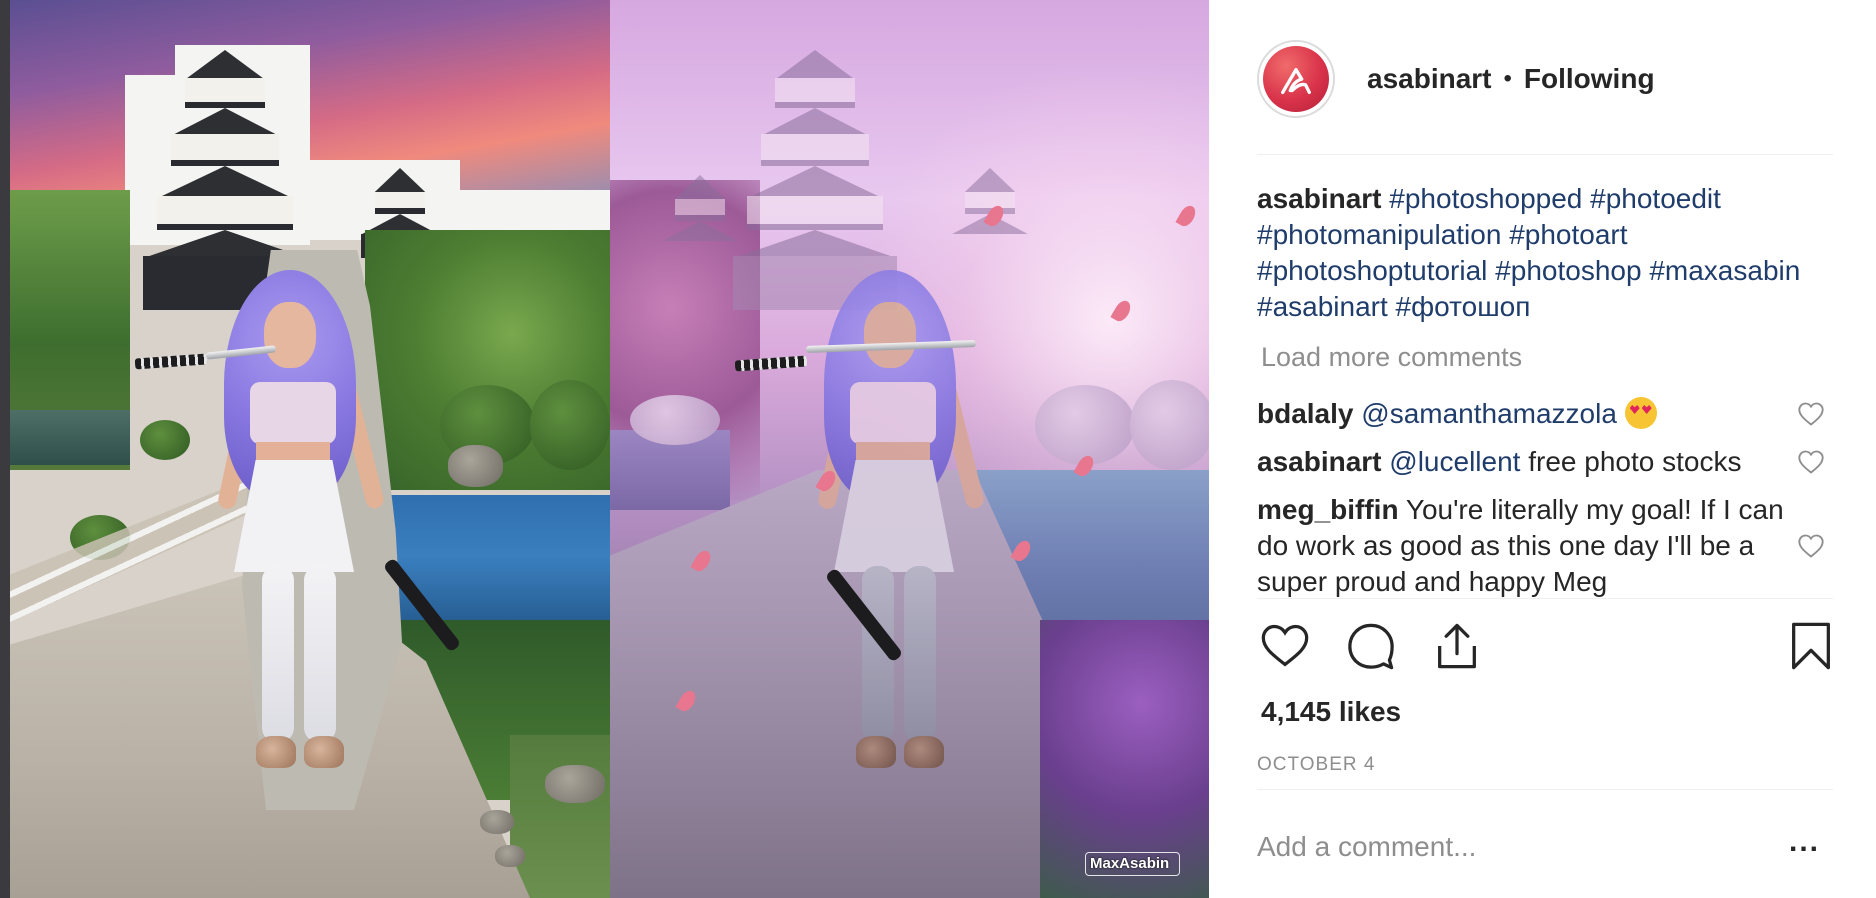 This screenshot has height=898, width=1876. What do you see at coordinates (1319, 198) in the screenshot?
I see `caption-username: asabinart` at bounding box center [1319, 198].